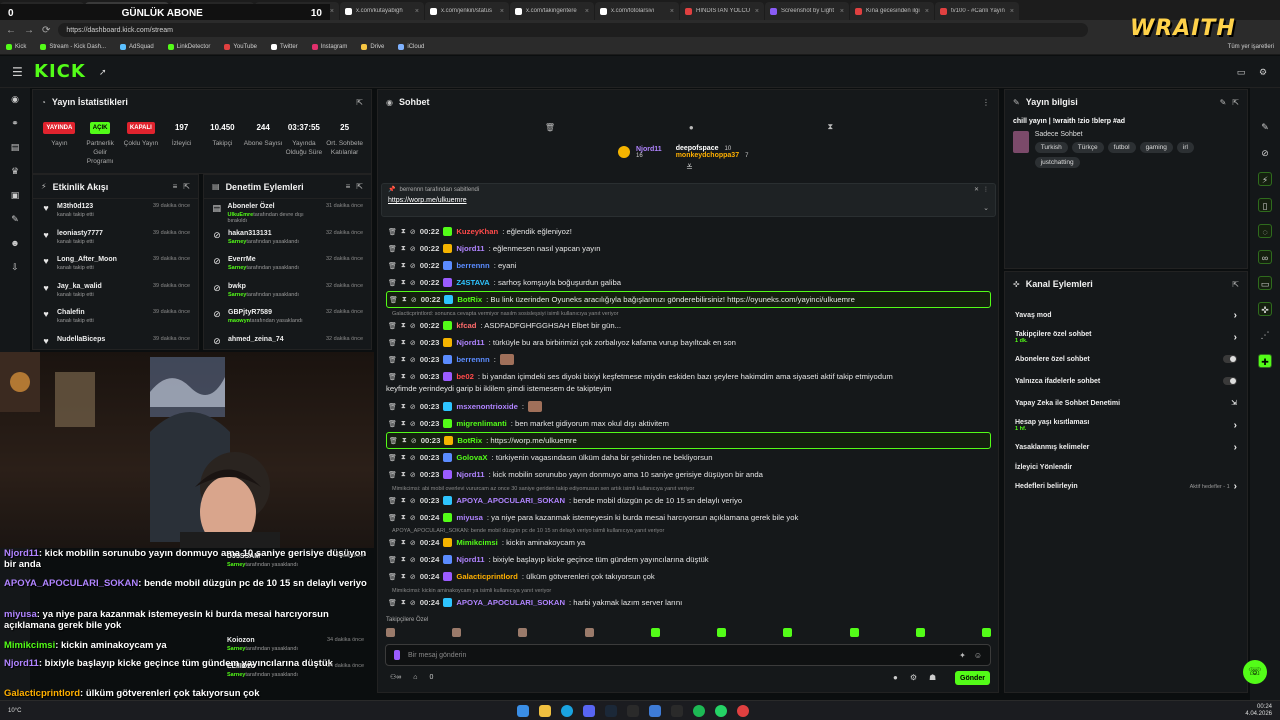 This screenshot has height=720, width=1280. What do you see at coordinates (1126, 359) in the screenshot?
I see `channel-action: Abonelere özel sohbet` at bounding box center [1126, 359].